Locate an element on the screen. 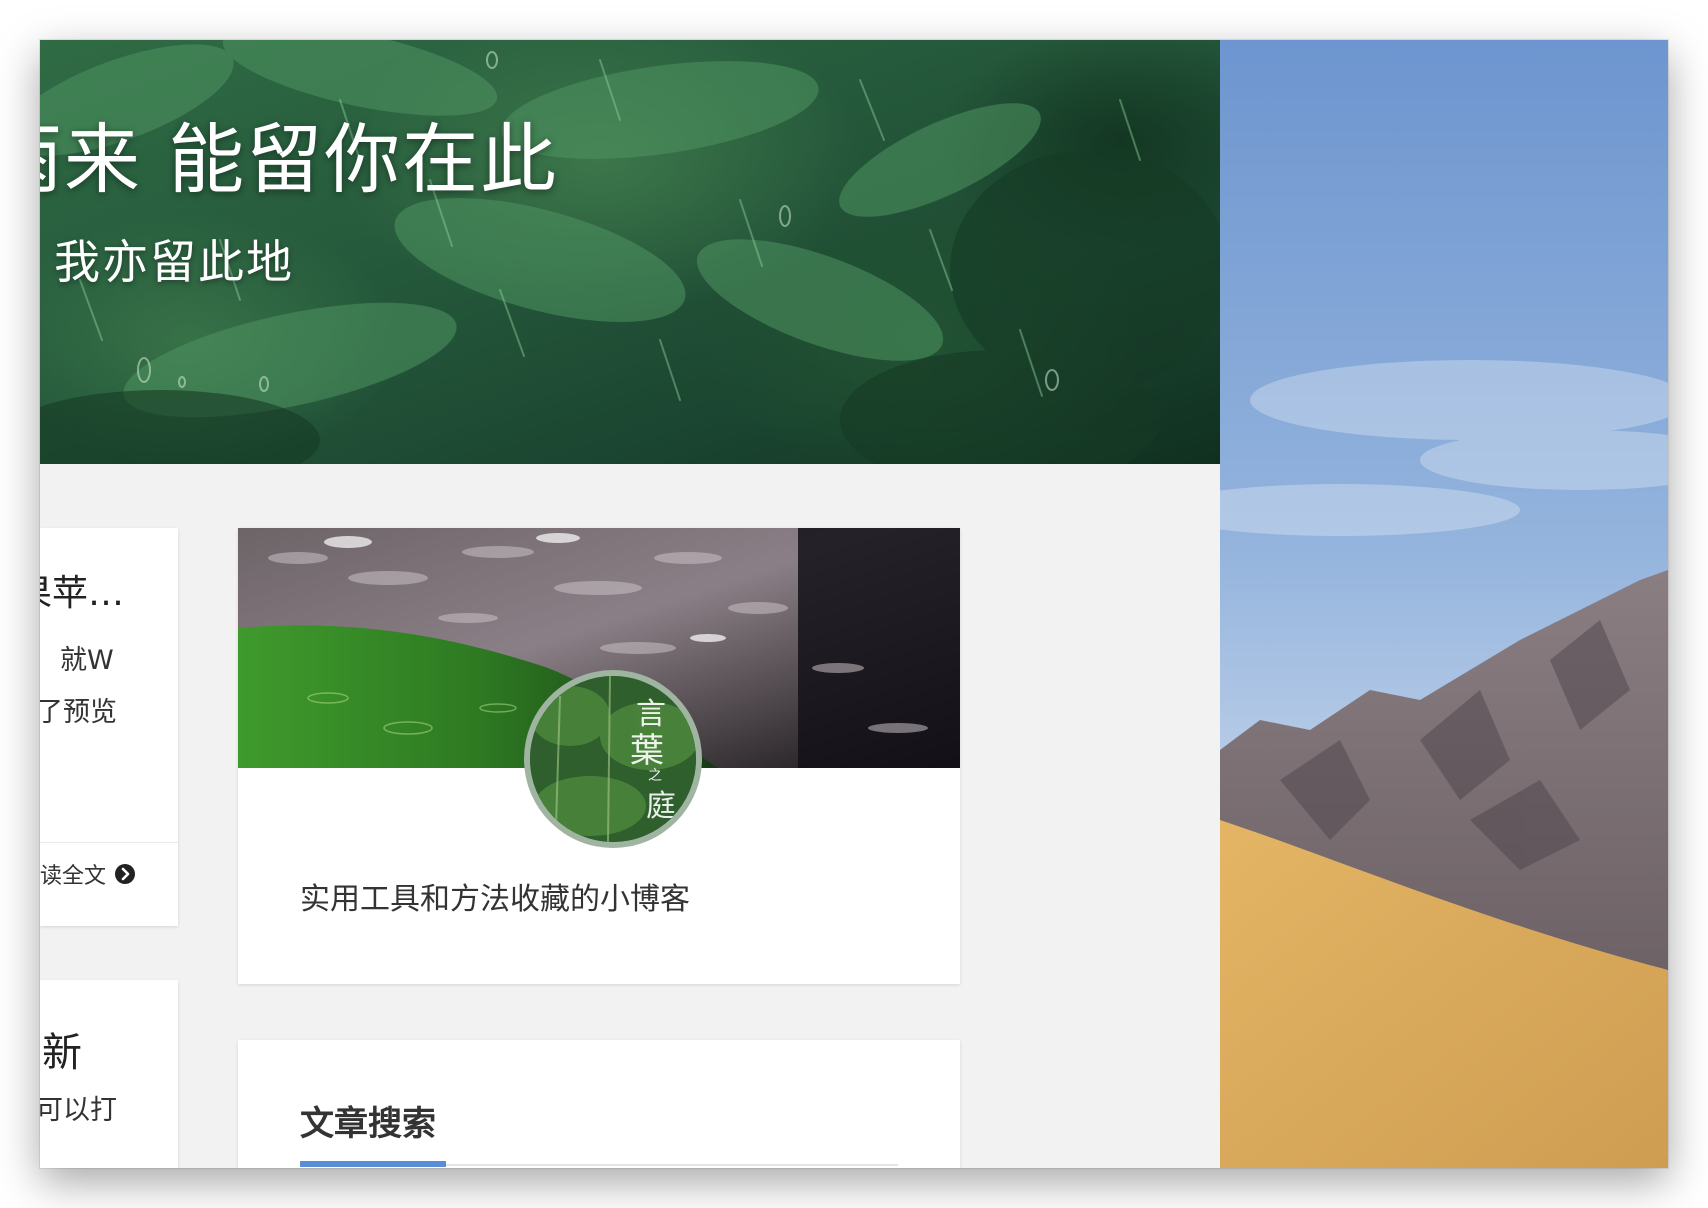 This screenshot has height=1208, width=1708. post-card: 果苹… 就W 了预览 读全文 is located at coordinates (109, 727).